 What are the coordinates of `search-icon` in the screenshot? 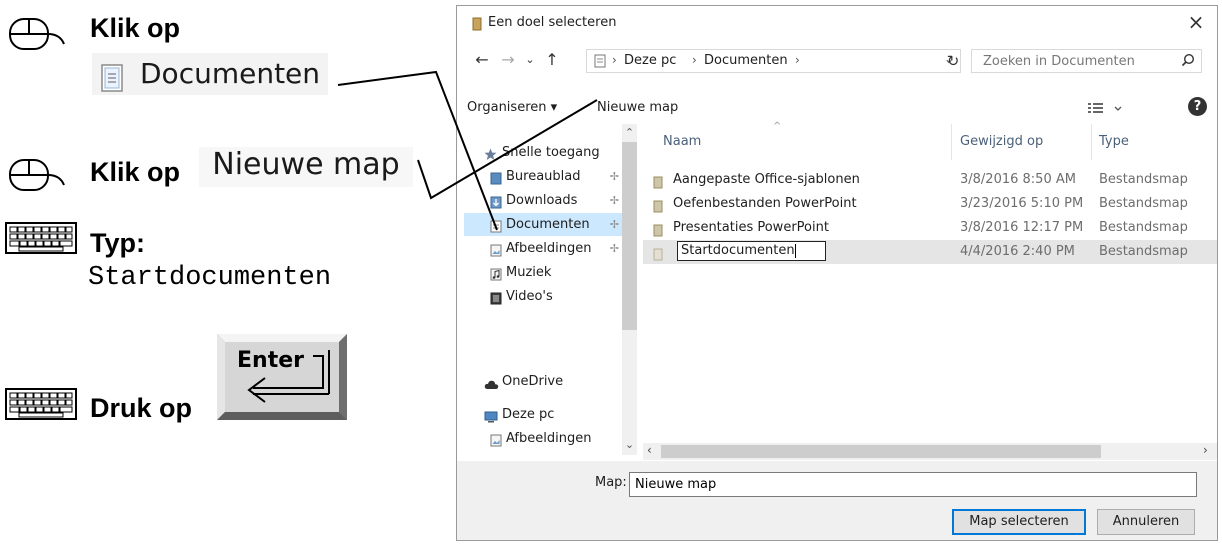 It's located at (1188, 62).